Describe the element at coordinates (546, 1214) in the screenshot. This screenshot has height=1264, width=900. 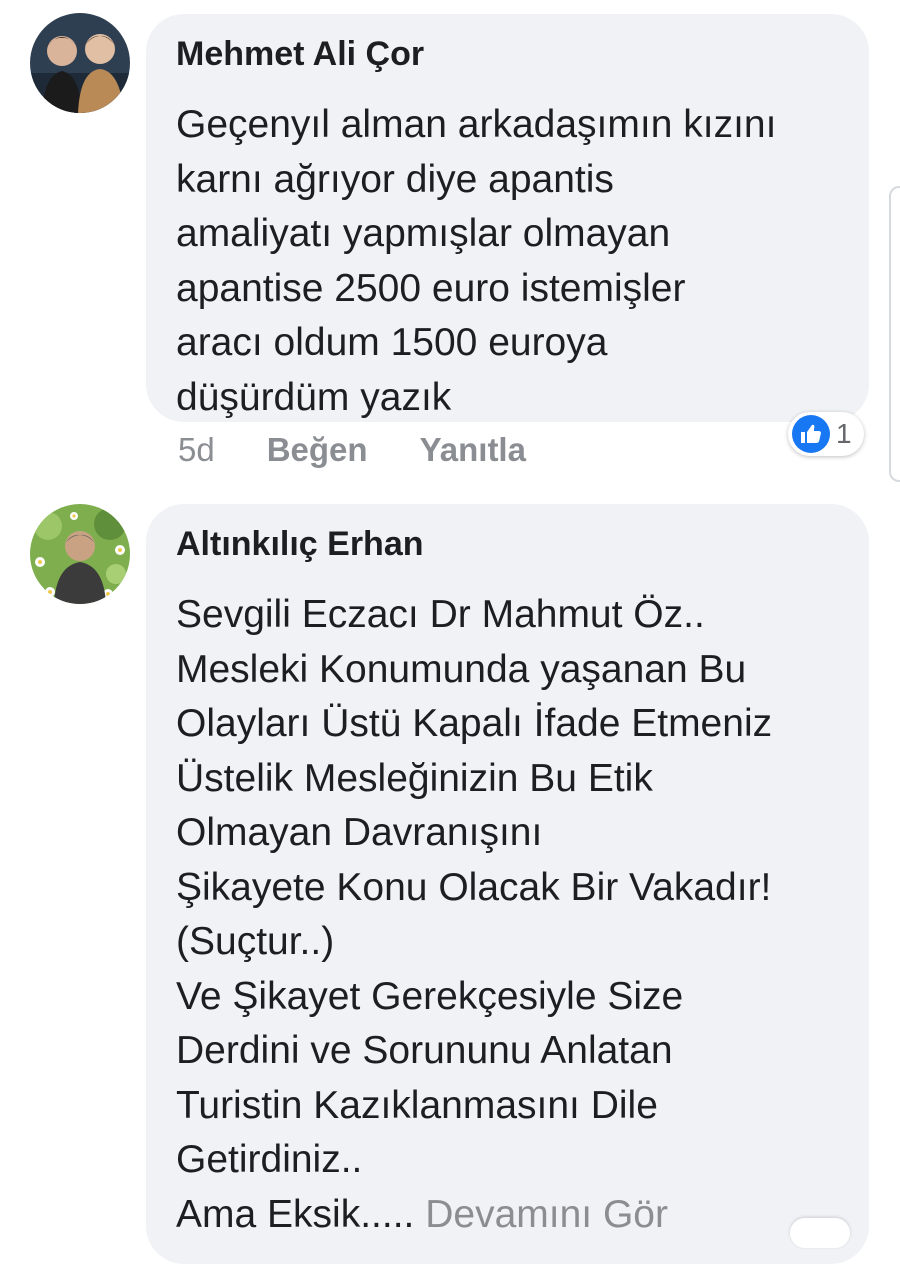
I see `see-more-link: Devamını Gör` at that location.